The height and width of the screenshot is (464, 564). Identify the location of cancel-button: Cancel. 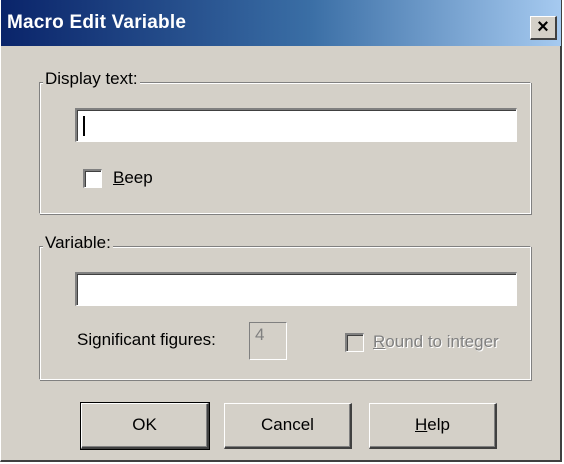
(288, 426).